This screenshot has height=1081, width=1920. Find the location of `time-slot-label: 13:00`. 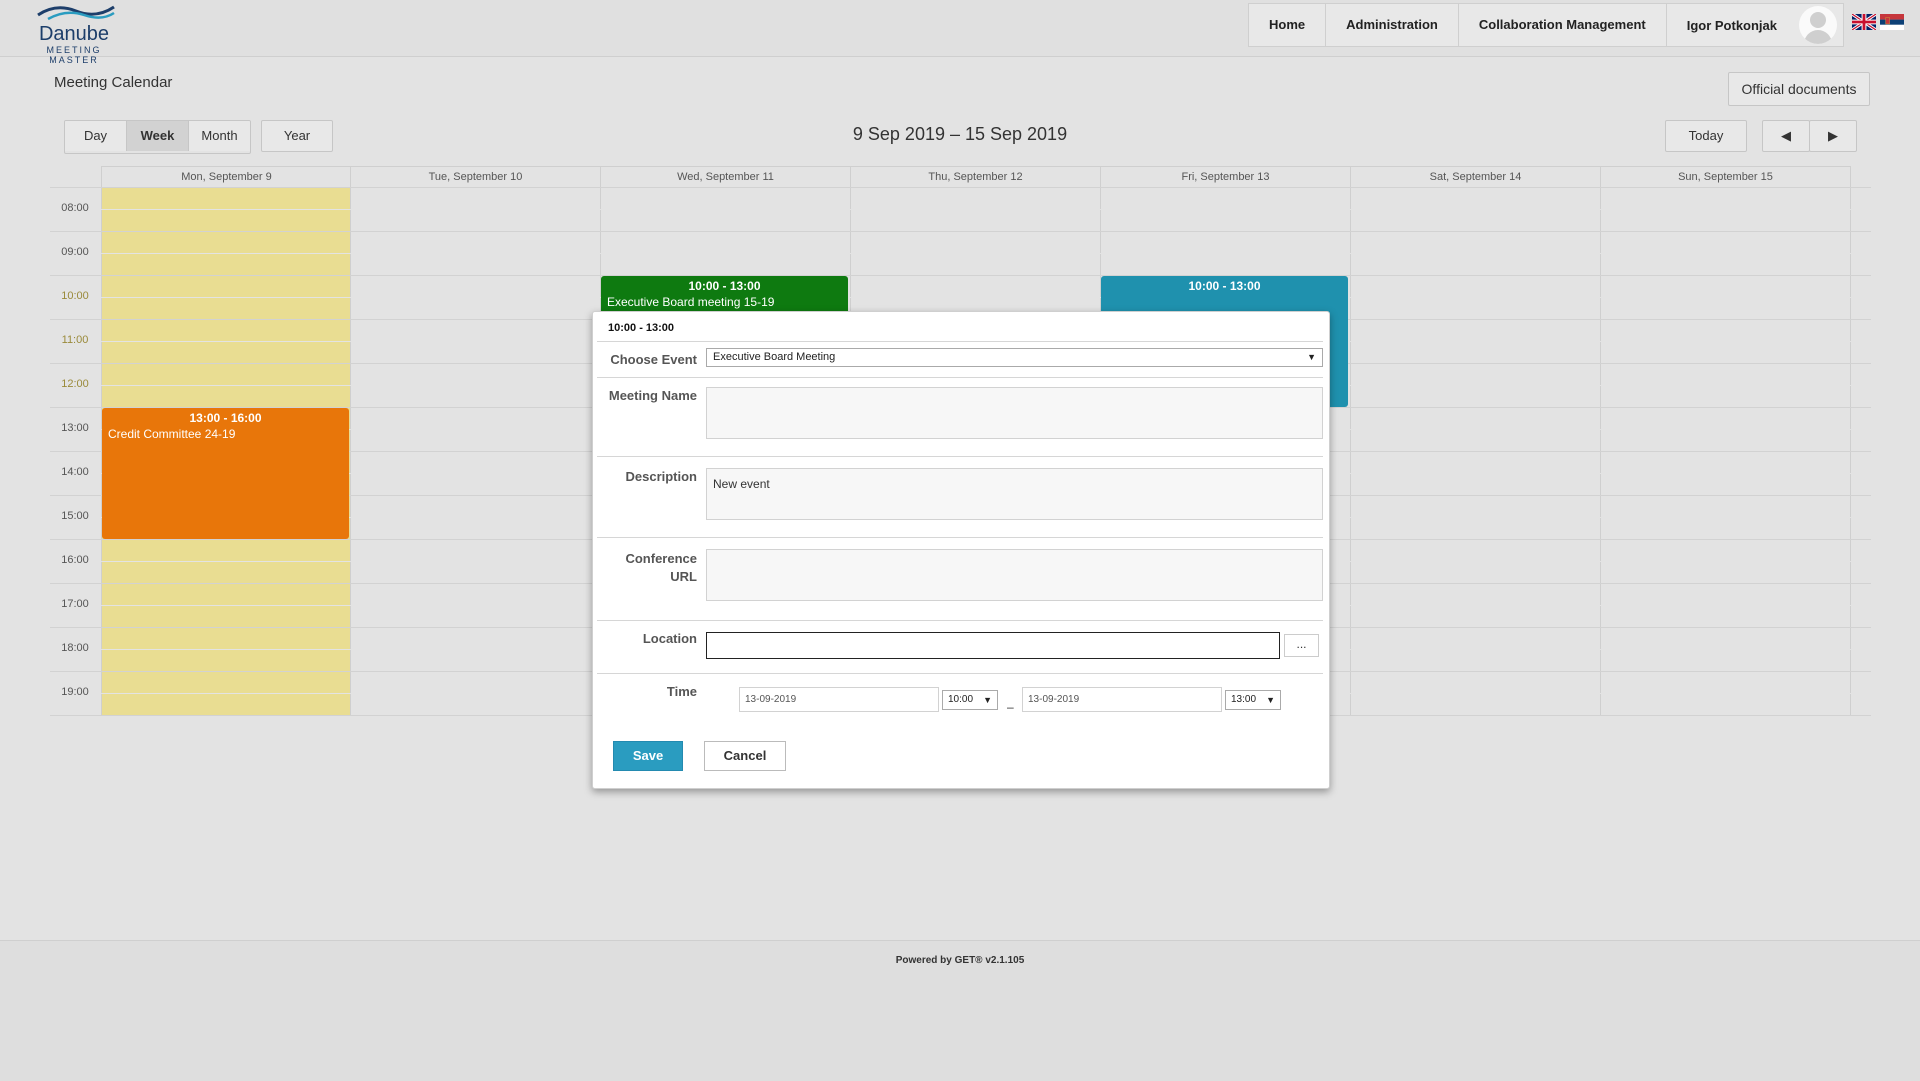

time-slot-label: 13:00 is located at coordinates (75, 428).